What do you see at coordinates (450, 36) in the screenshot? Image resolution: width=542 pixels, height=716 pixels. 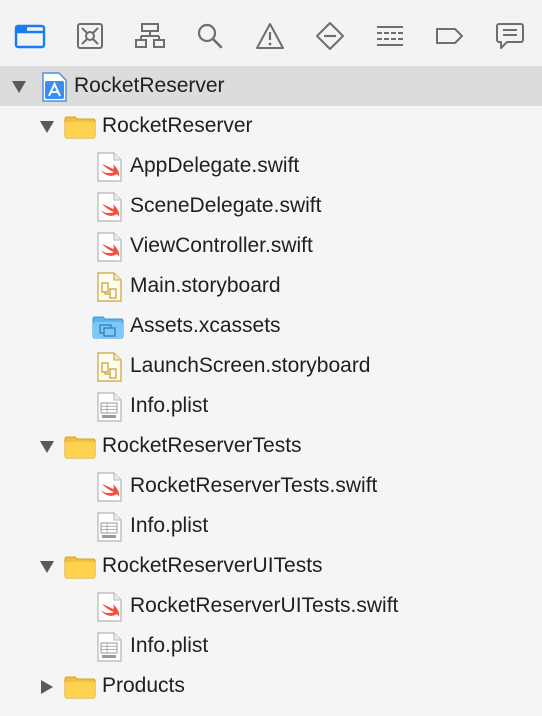 I see `breakpoint-tag-icon` at bounding box center [450, 36].